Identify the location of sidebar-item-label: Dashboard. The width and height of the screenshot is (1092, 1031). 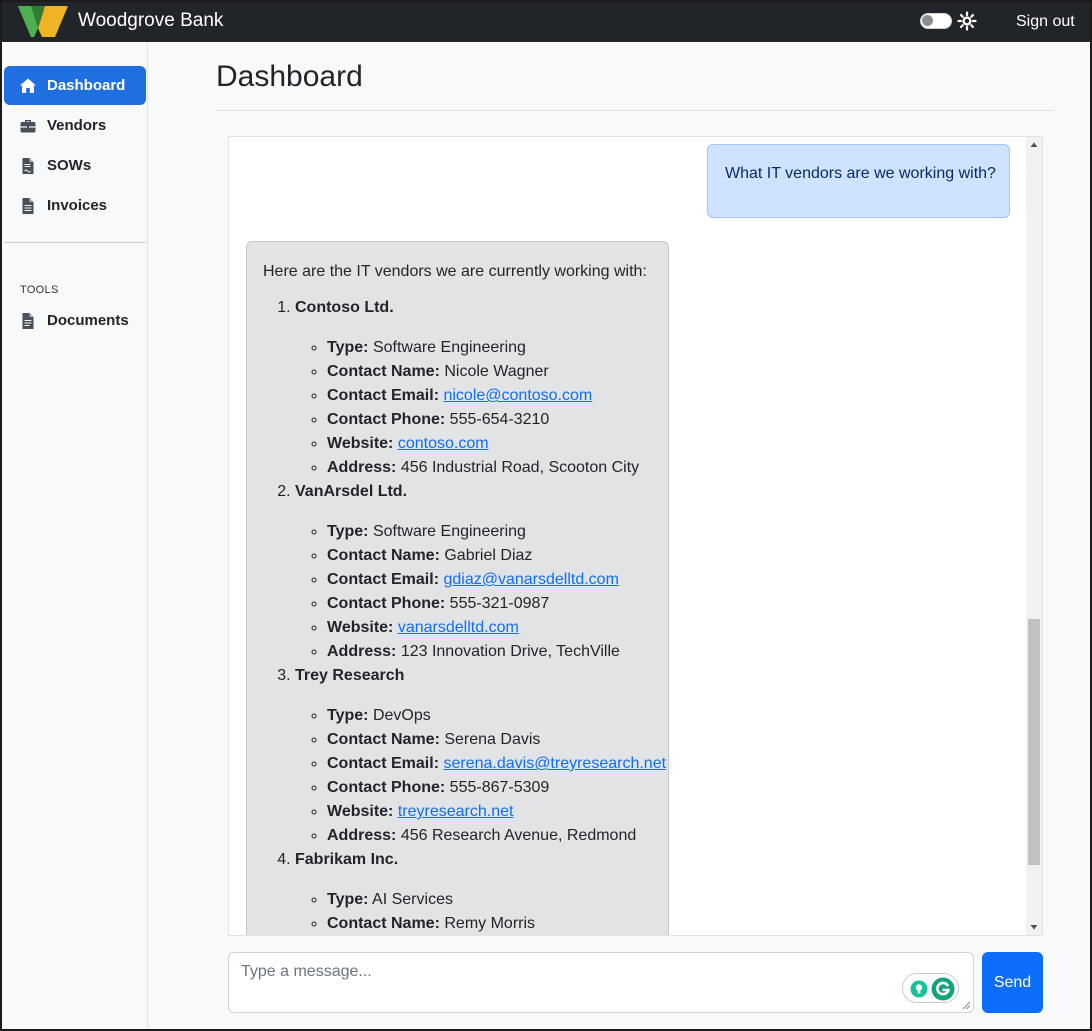
(86, 85).